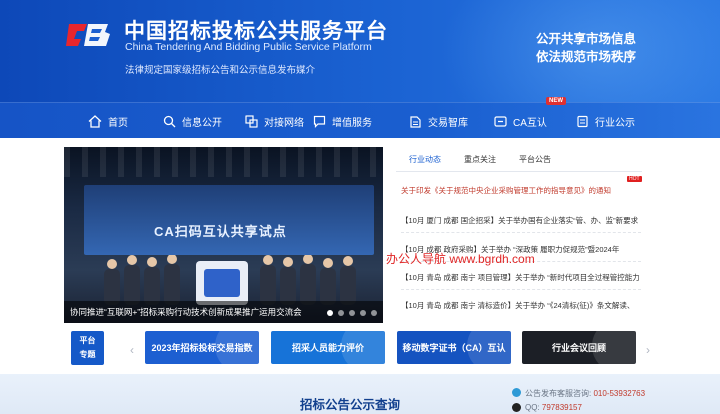 The image size is (720, 414). What do you see at coordinates (532, 407) in the screenshot?
I see `qq-label: QQ:` at bounding box center [532, 407].